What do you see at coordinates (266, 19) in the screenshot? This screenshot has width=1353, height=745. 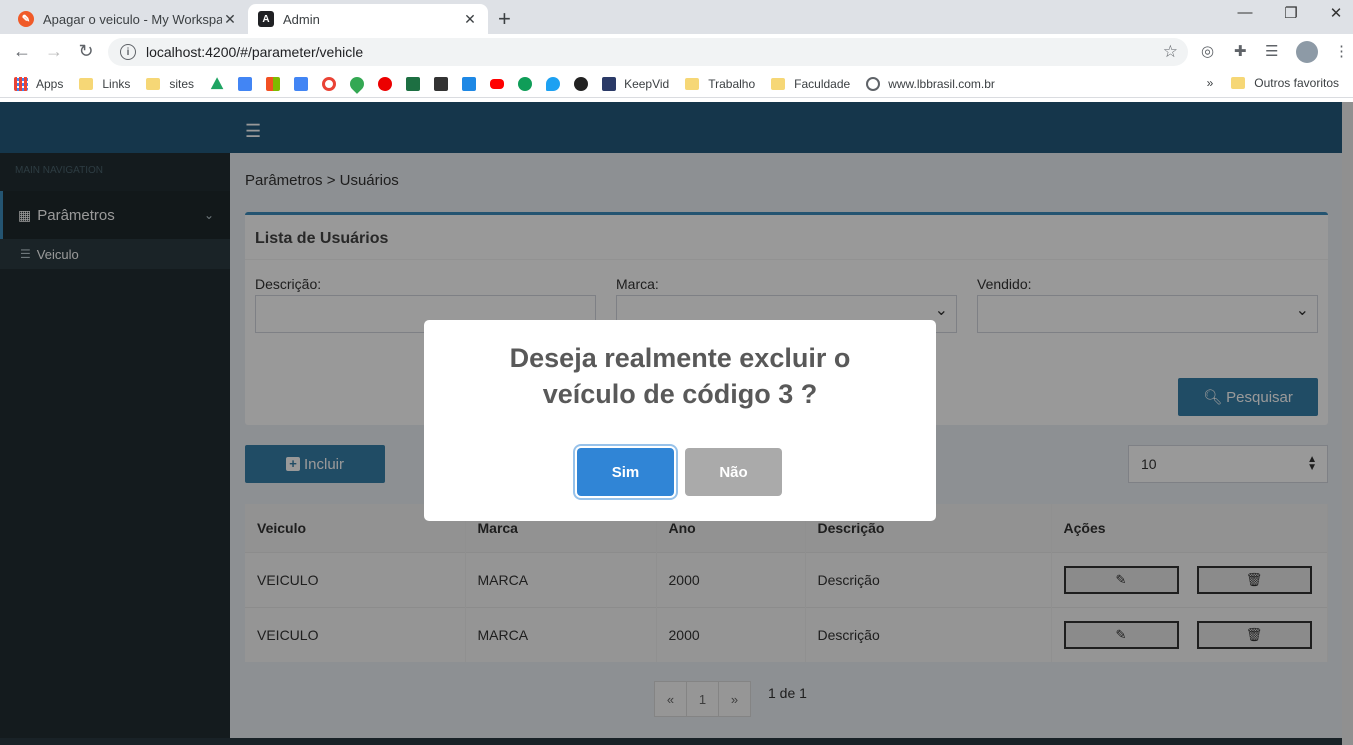 I see `angular-icon: A` at bounding box center [266, 19].